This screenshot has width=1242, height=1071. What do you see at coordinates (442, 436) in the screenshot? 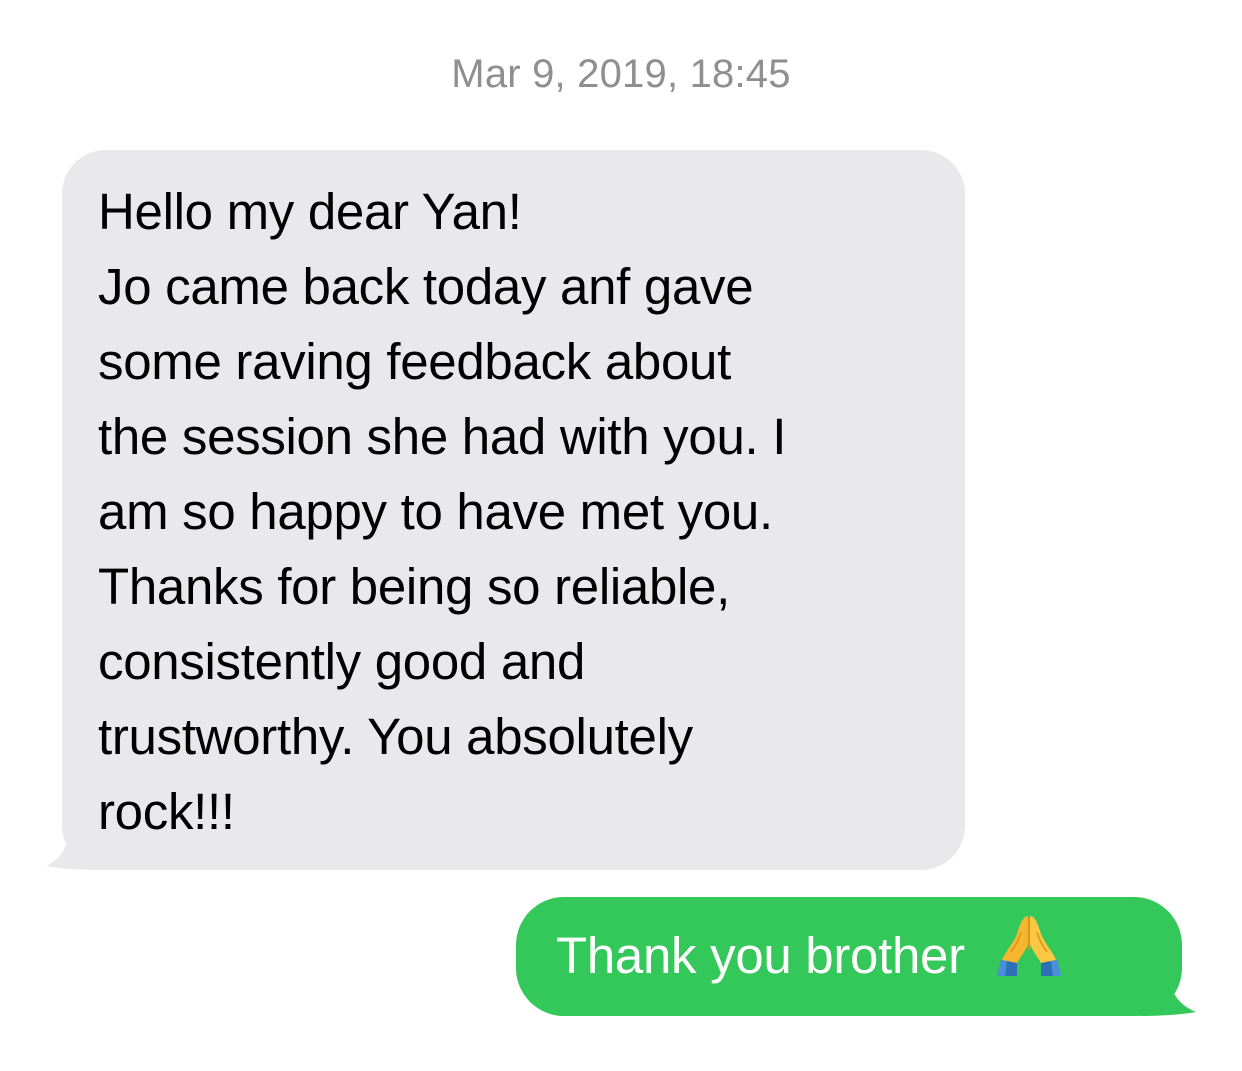
I see `message-line: the session she had with you. I` at bounding box center [442, 436].